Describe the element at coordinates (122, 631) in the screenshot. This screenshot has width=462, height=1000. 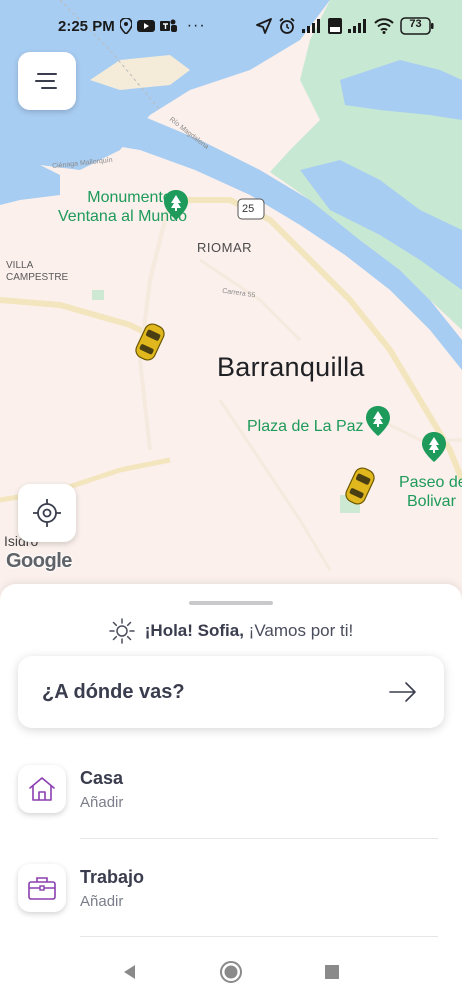
I see `sun-icon` at that location.